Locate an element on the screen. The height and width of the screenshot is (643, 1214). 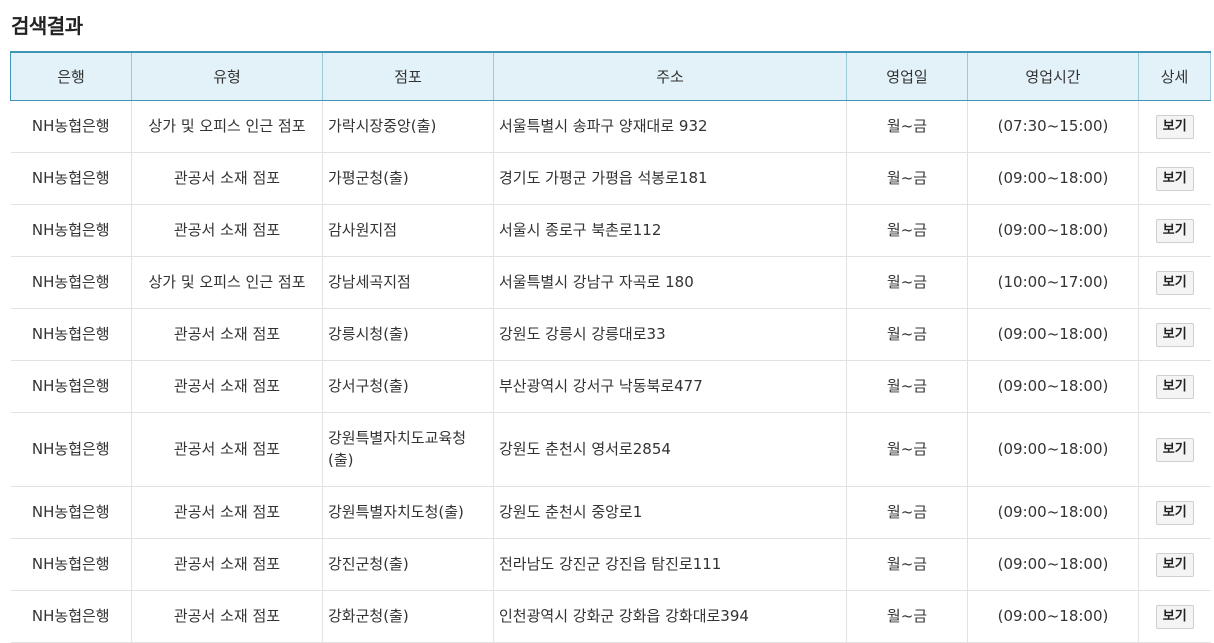
cell-branch: 가락시장중앙(출) is located at coordinates (408, 126).